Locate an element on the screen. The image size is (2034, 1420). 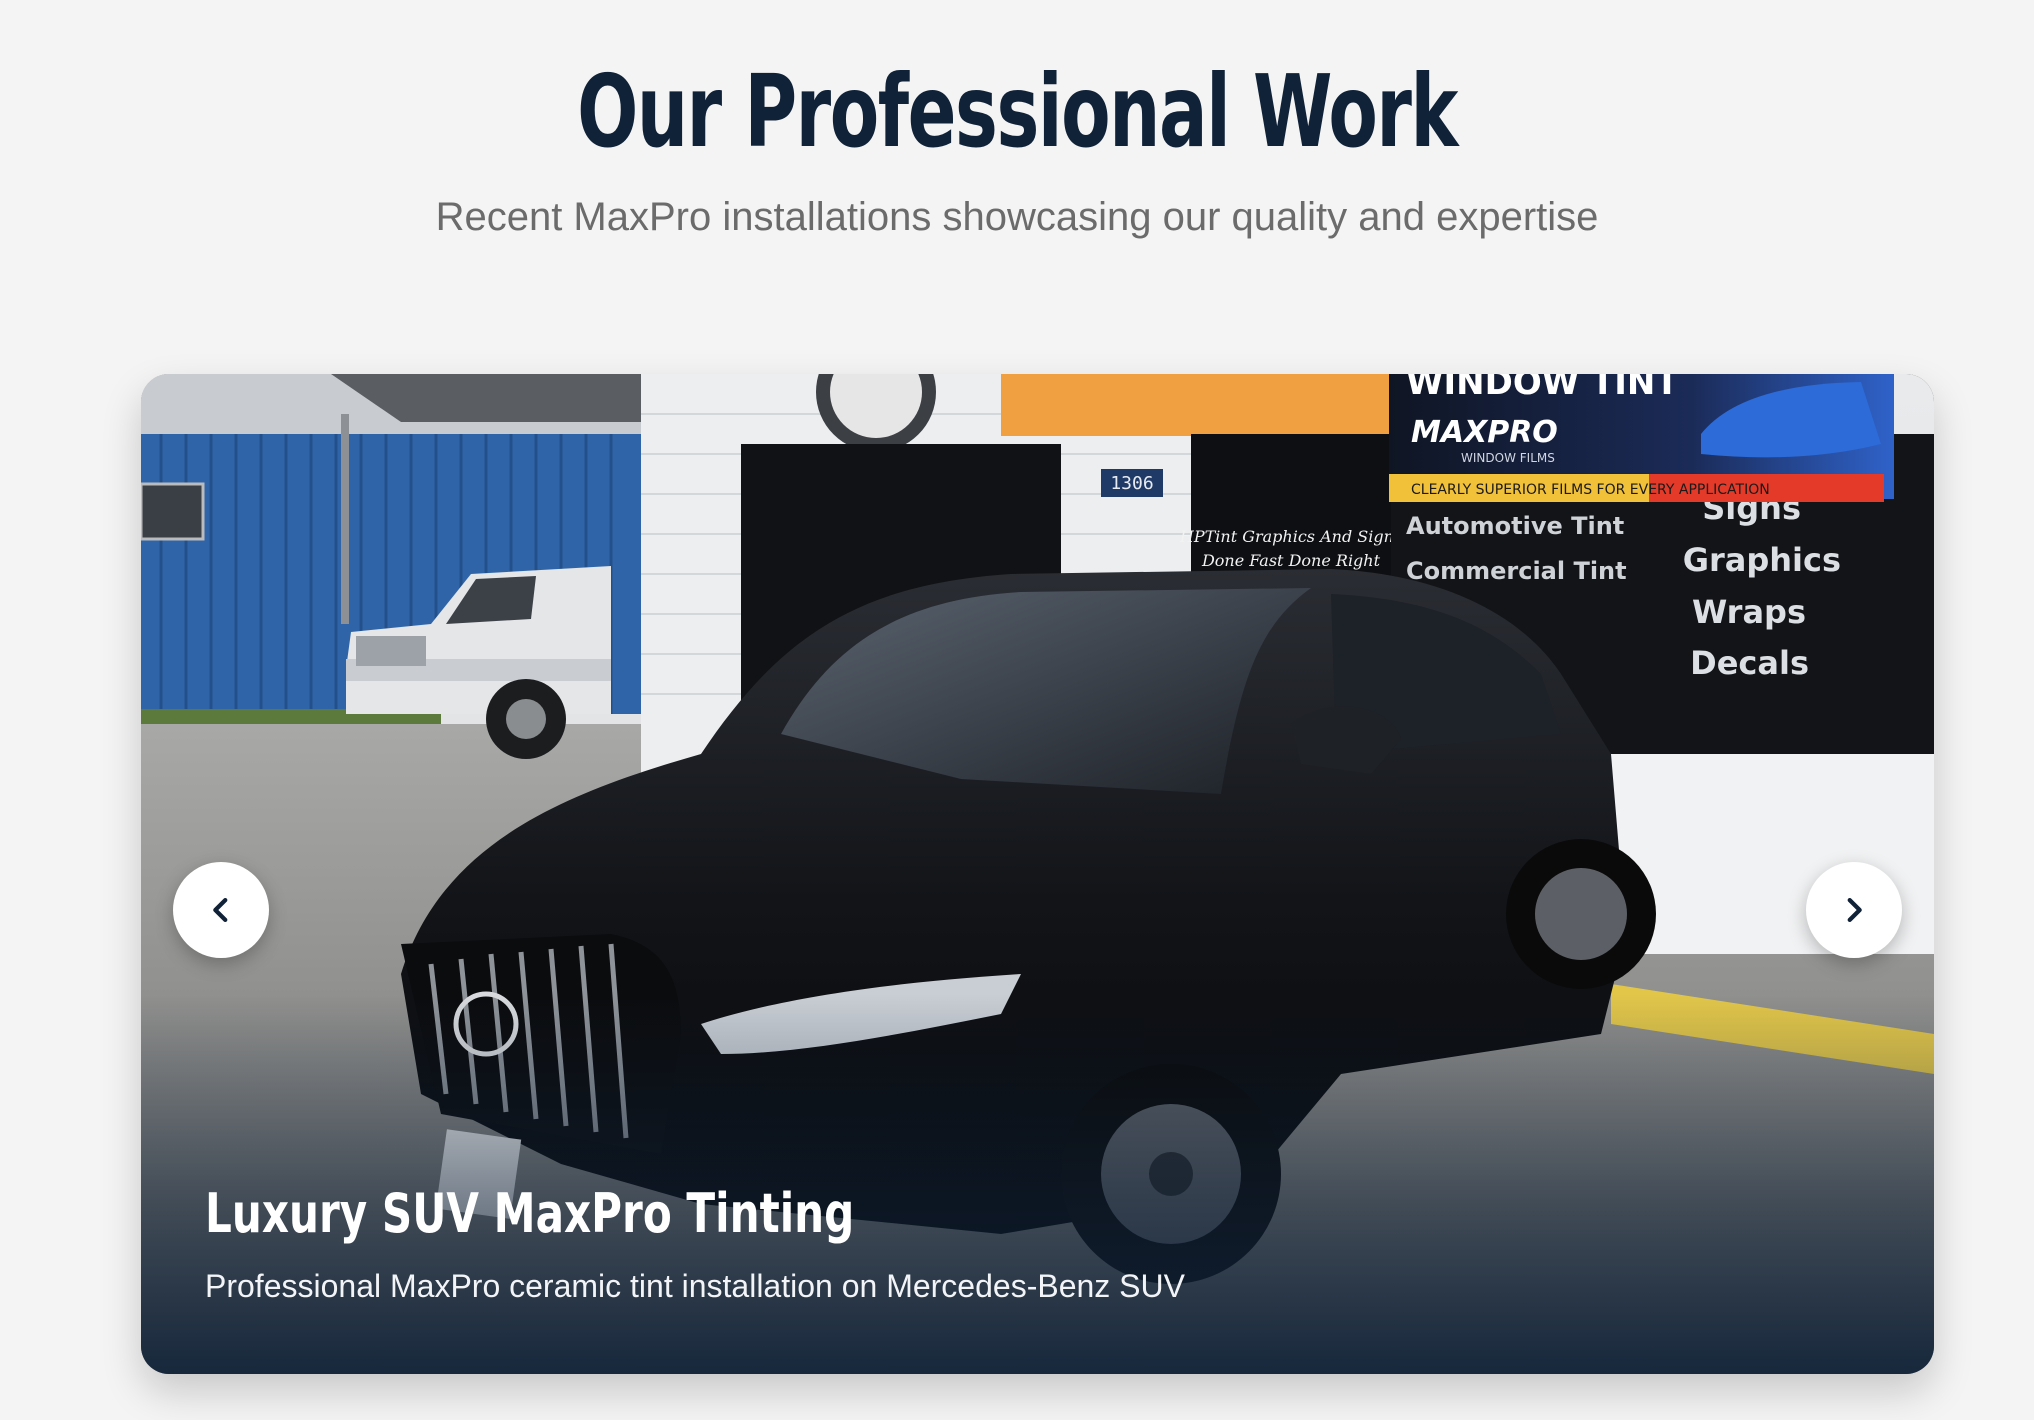
svg-text: MAXPRO is located at coordinates (1484, 432).